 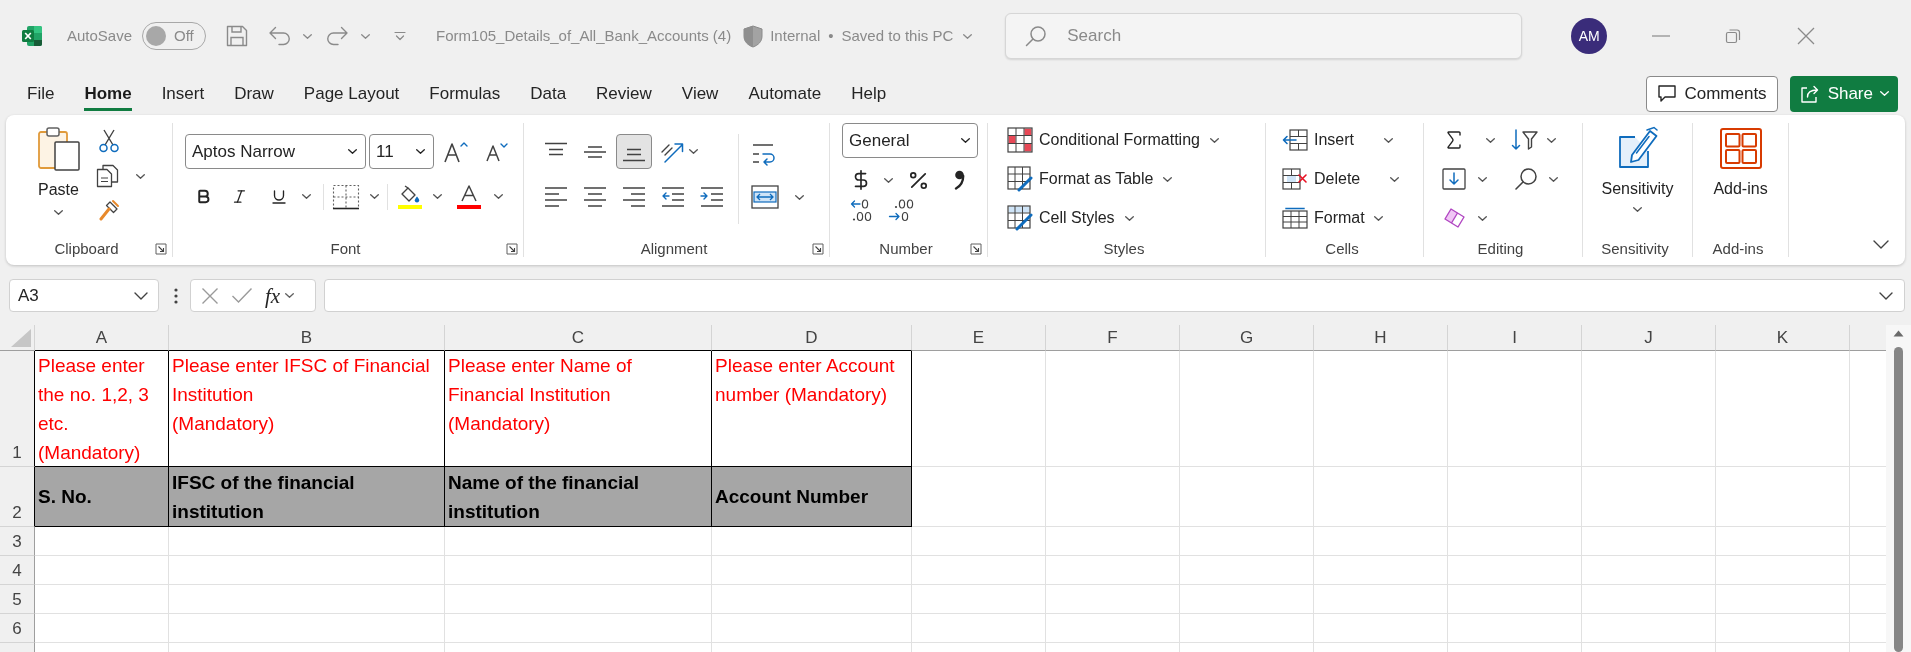 What do you see at coordinates (275, 151) in the screenshot?
I see `font-name-combobox: Aptos Narrow` at bounding box center [275, 151].